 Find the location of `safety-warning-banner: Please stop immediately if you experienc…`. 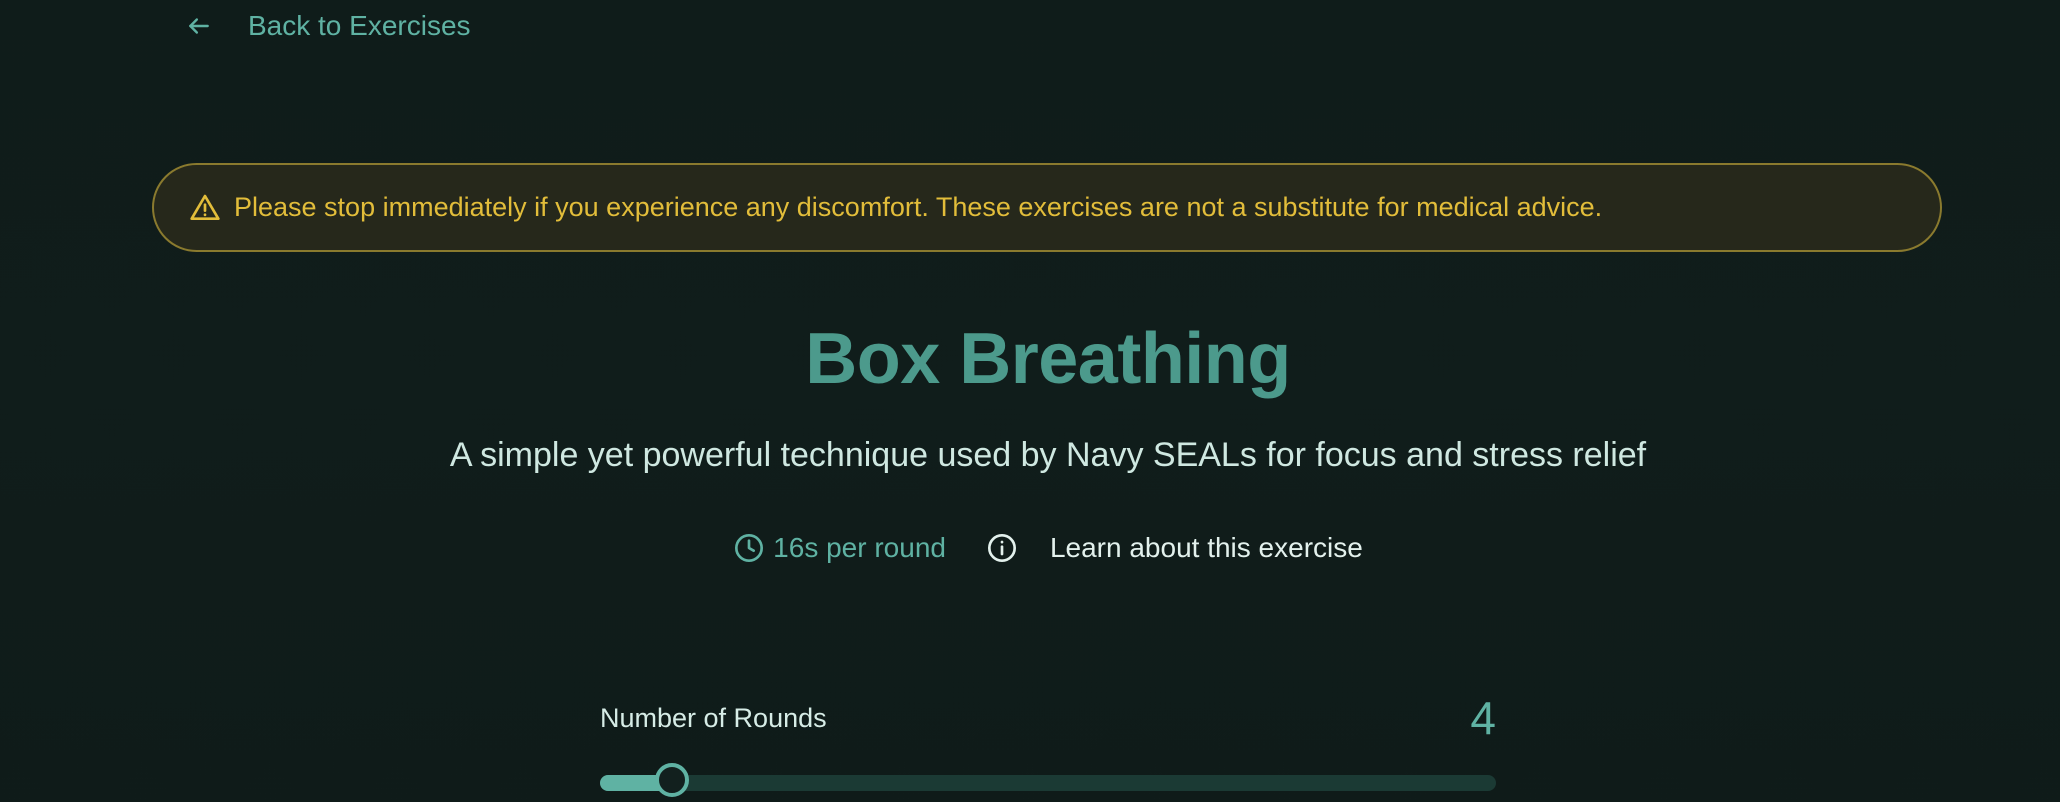

safety-warning-banner: Please stop immediately if you experienc… is located at coordinates (1047, 207).